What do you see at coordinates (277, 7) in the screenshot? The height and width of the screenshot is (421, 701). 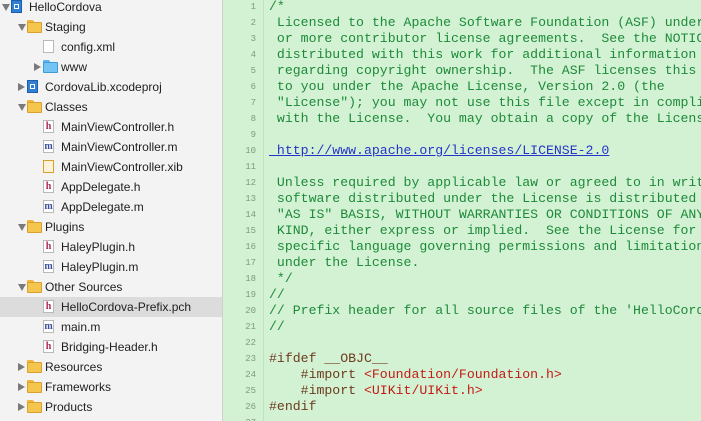 I see `code-line: /*` at bounding box center [277, 7].